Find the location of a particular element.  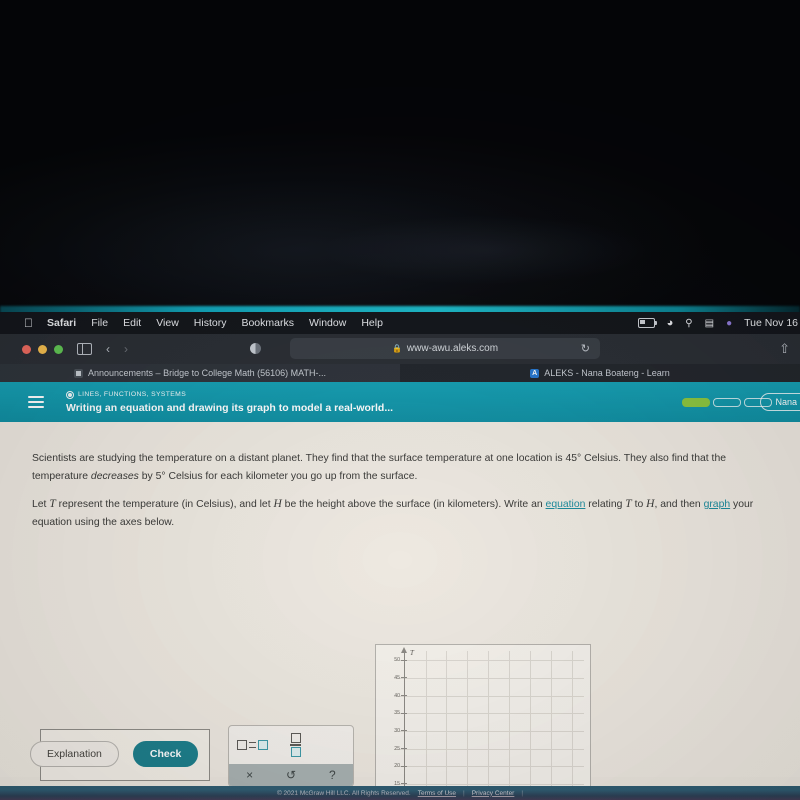

window-controls is located at coordinates (42, 349).